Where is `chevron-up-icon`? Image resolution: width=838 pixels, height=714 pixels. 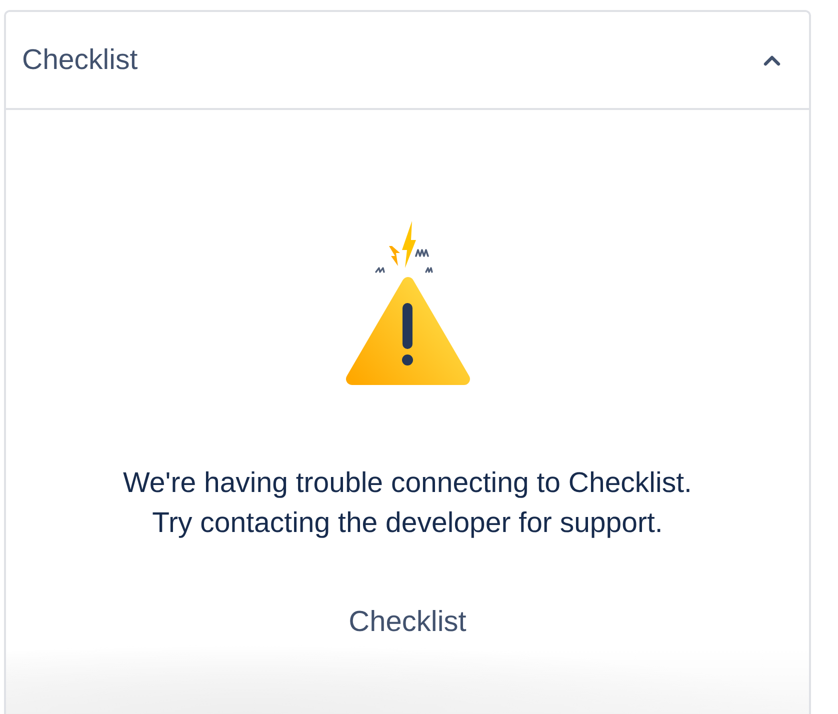
chevron-up-icon is located at coordinates (772, 60).